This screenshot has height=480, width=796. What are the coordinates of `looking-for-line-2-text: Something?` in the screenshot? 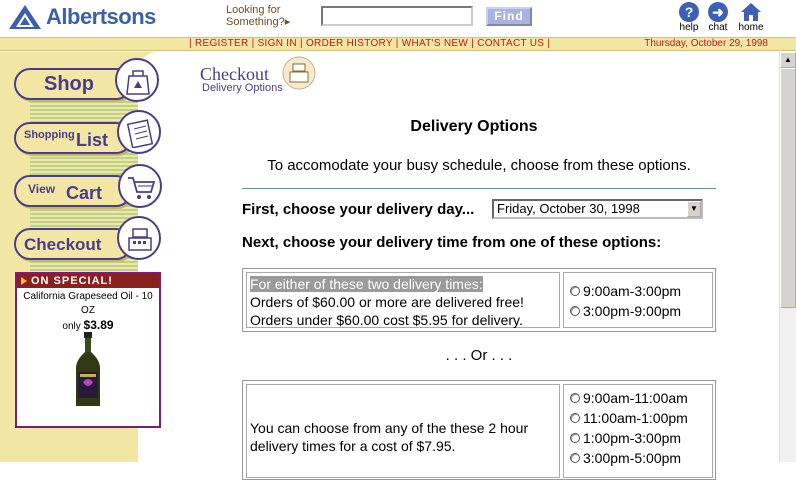 It's located at (255, 22).